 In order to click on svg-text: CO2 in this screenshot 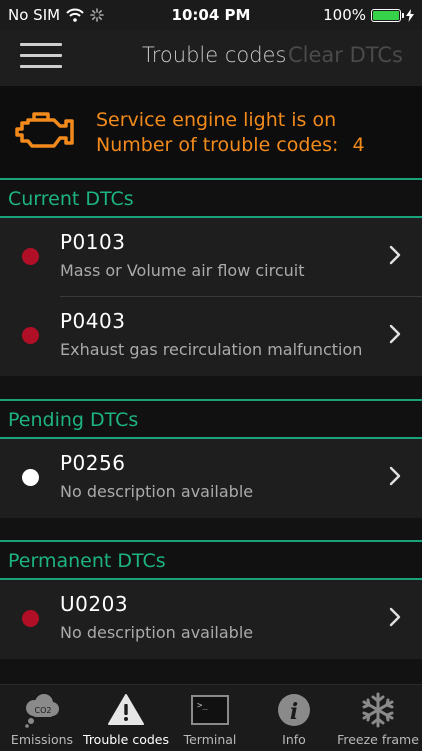, I will do `click(43, 710)`.